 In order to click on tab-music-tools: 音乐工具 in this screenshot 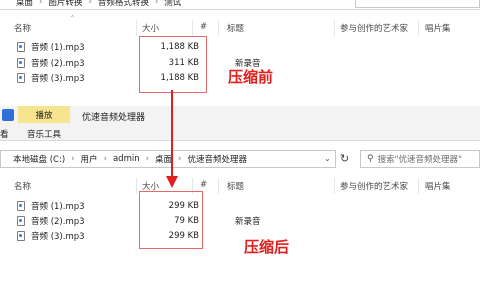, I will do `click(44, 134)`.